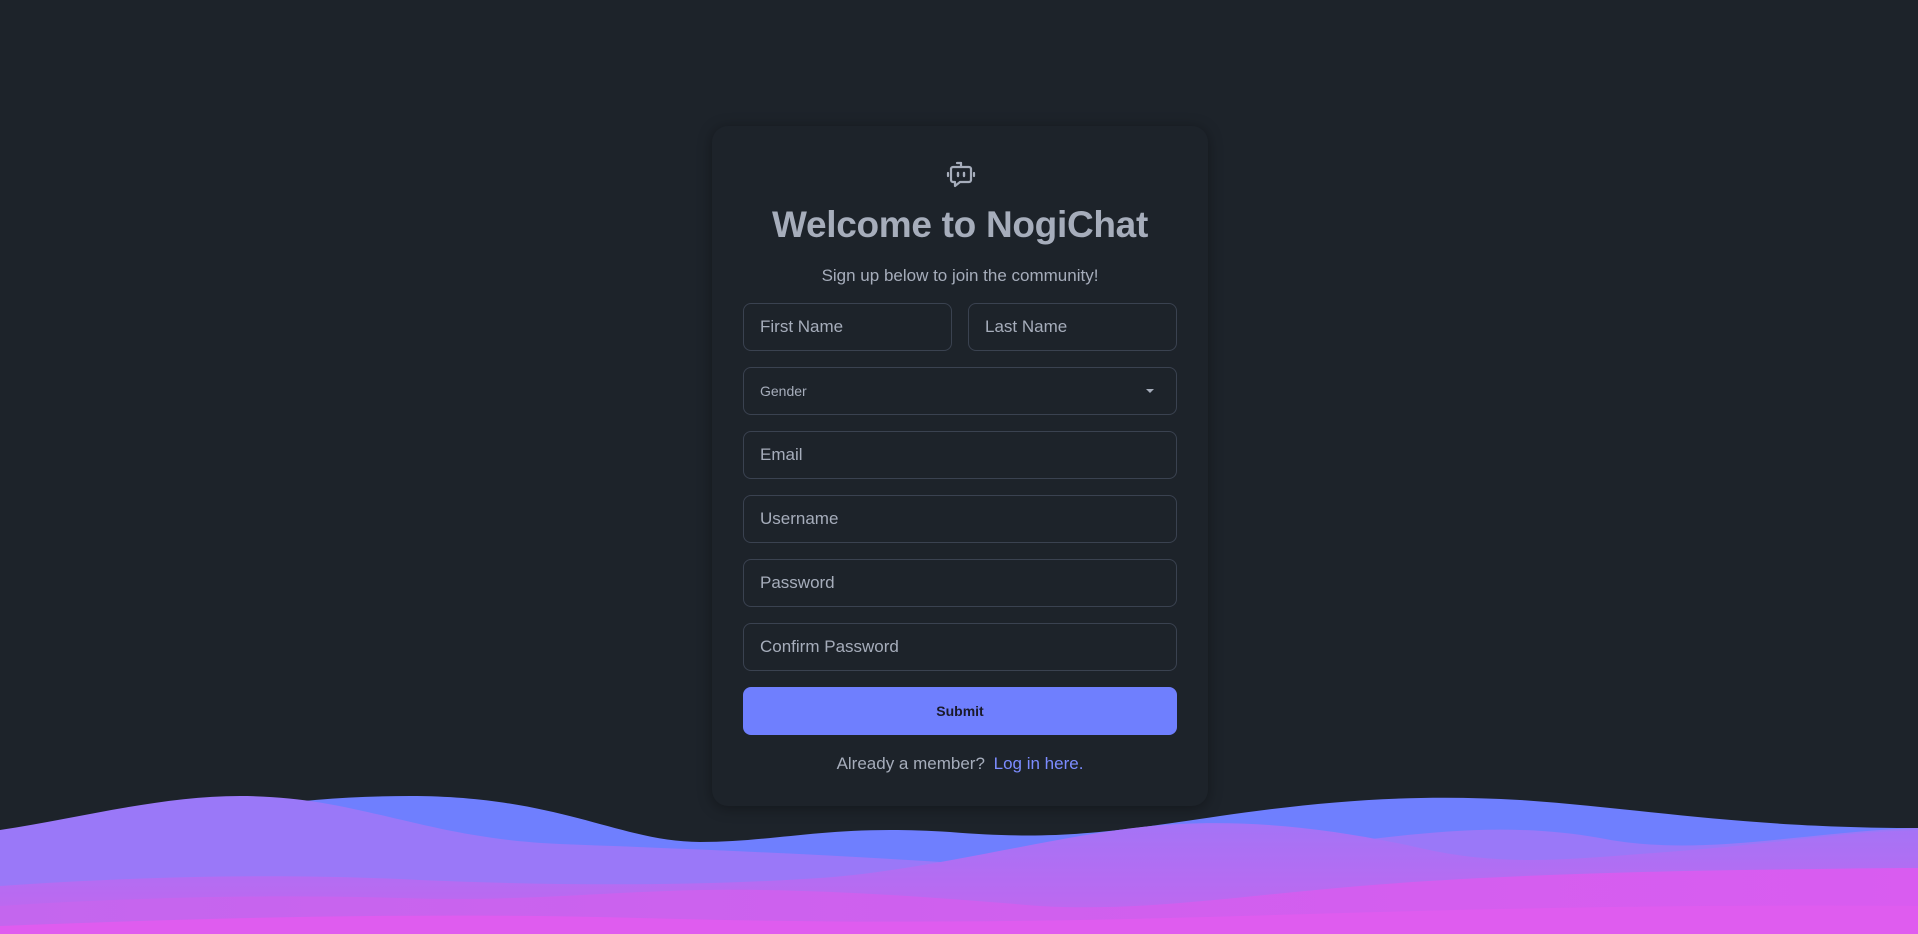 This screenshot has height=934, width=1918. Describe the element at coordinates (960, 455) in the screenshot. I see `email-input` at that location.